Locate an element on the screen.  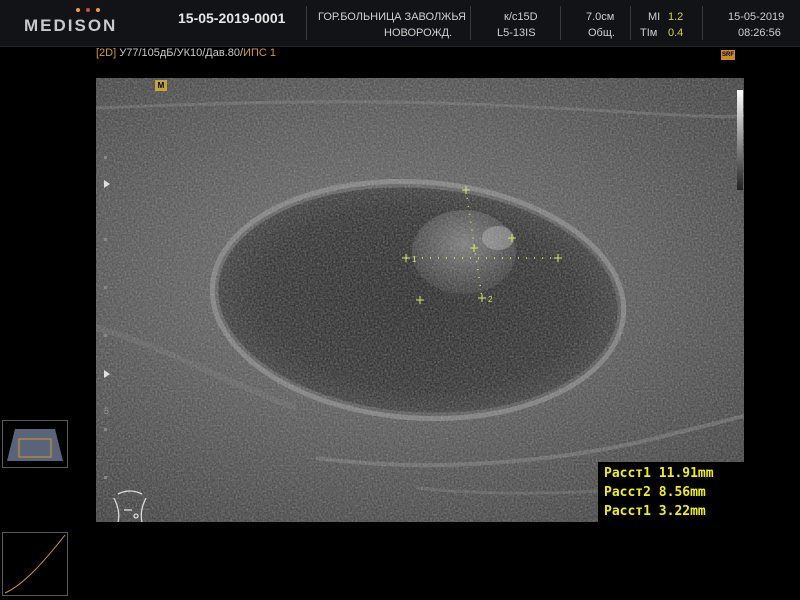
params-label: У77/105дБ/УК10/Дав.80/ is located at coordinates (181, 53).